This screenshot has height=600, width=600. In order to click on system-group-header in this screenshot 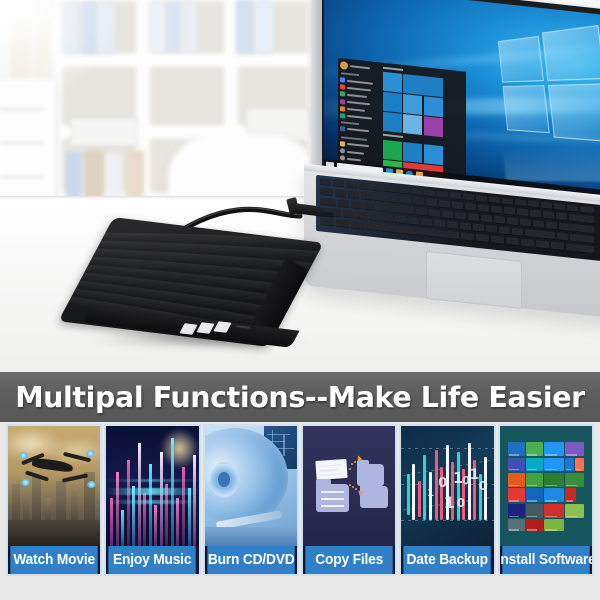, I will do `click(354, 138)`.